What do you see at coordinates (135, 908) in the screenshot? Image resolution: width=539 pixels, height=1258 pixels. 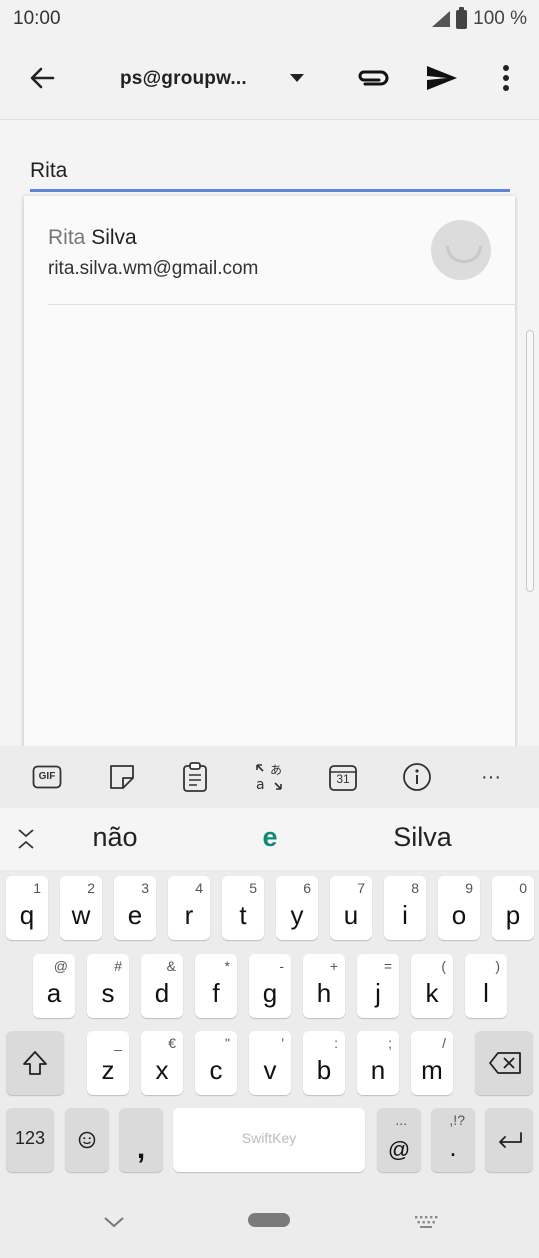 I see `key-e: 3e` at bounding box center [135, 908].